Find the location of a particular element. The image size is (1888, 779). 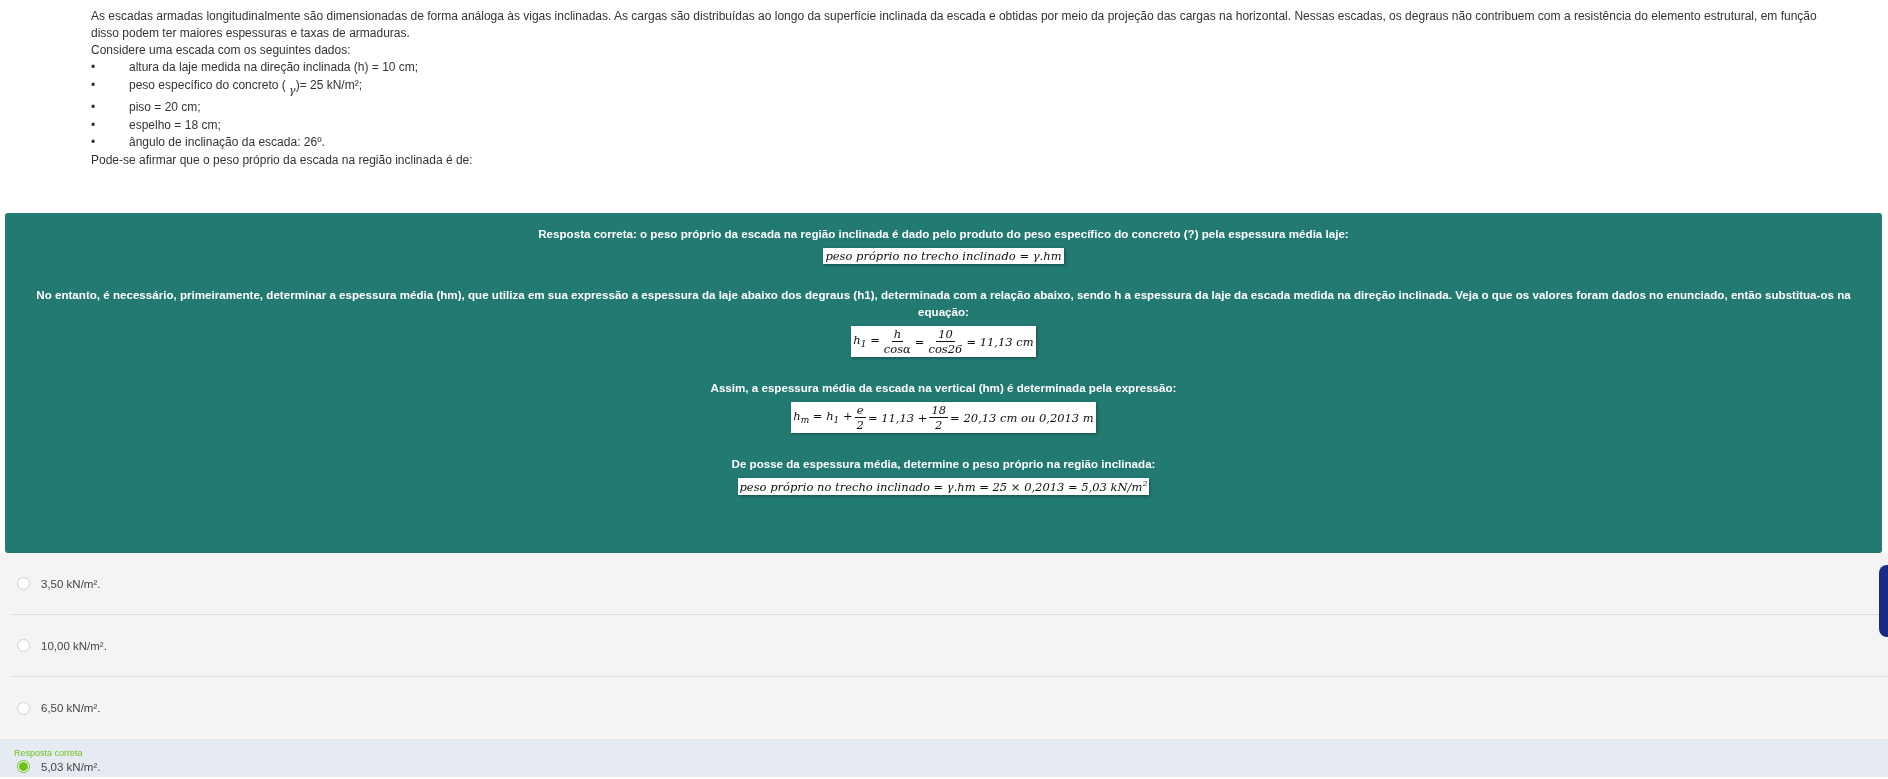

option-text: 3,50 kN/m². is located at coordinates (71, 583).